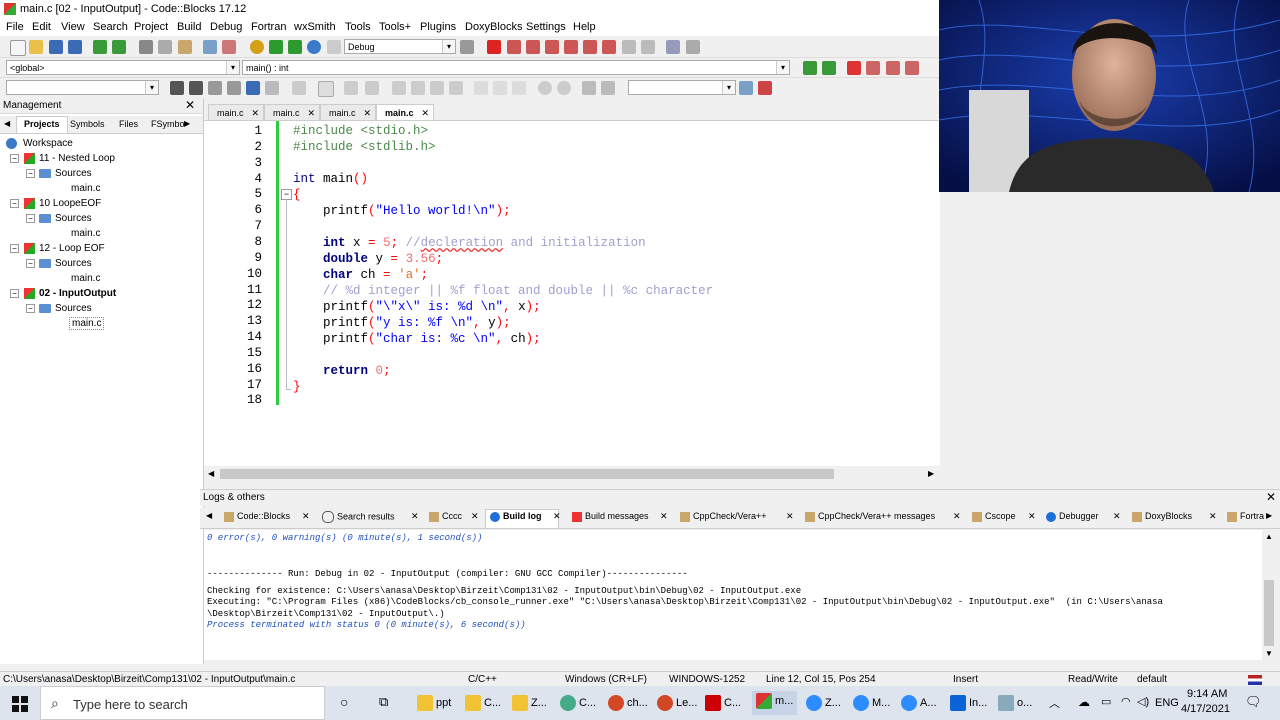 This screenshot has width=1280, height=720. What do you see at coordinates (168, 124) in the screenshot?
I see `tab-fsymbols: FSymbo` at bounding box center [168, 124].